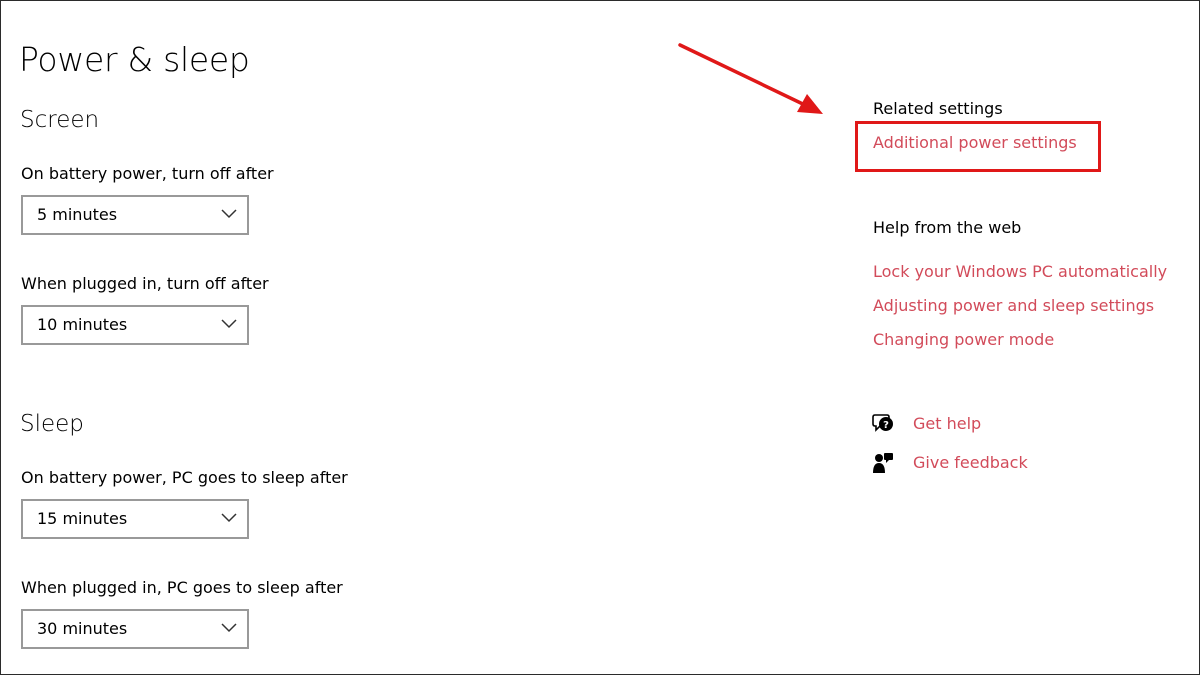 This screenshot has height=675, width=1200. What do you see at coordinates (82, 518) in the screenshot?
I see `sleep-battery-value: 15 minutes` at bounding box center [82, 518].